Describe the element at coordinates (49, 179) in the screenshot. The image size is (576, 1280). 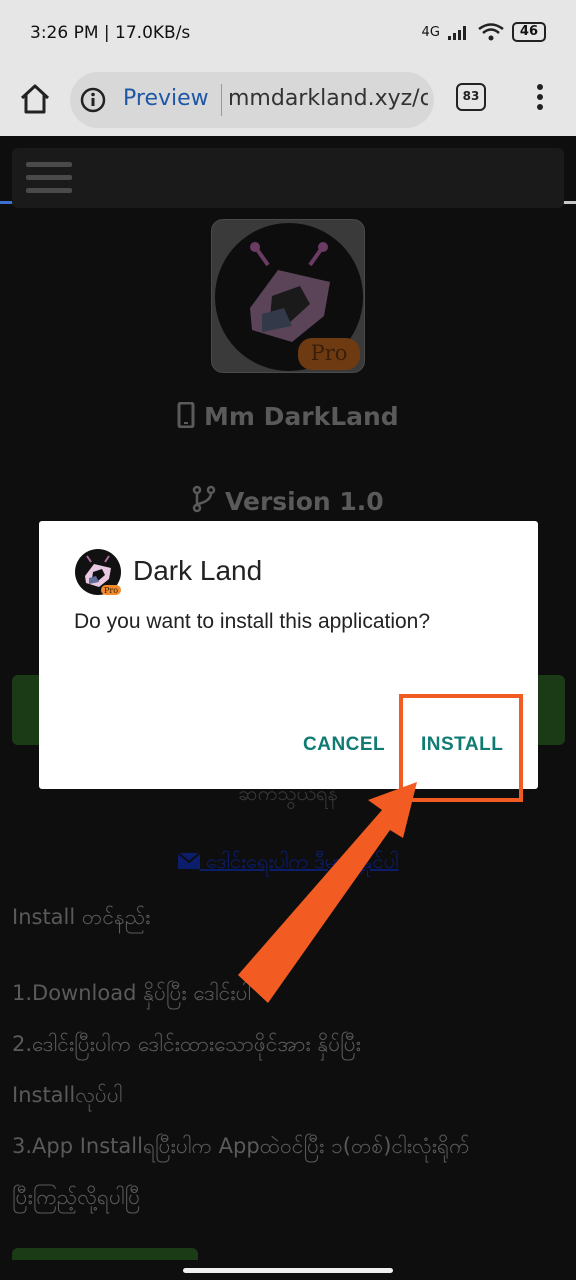
I see `hamburger-menu-icon` at that location.